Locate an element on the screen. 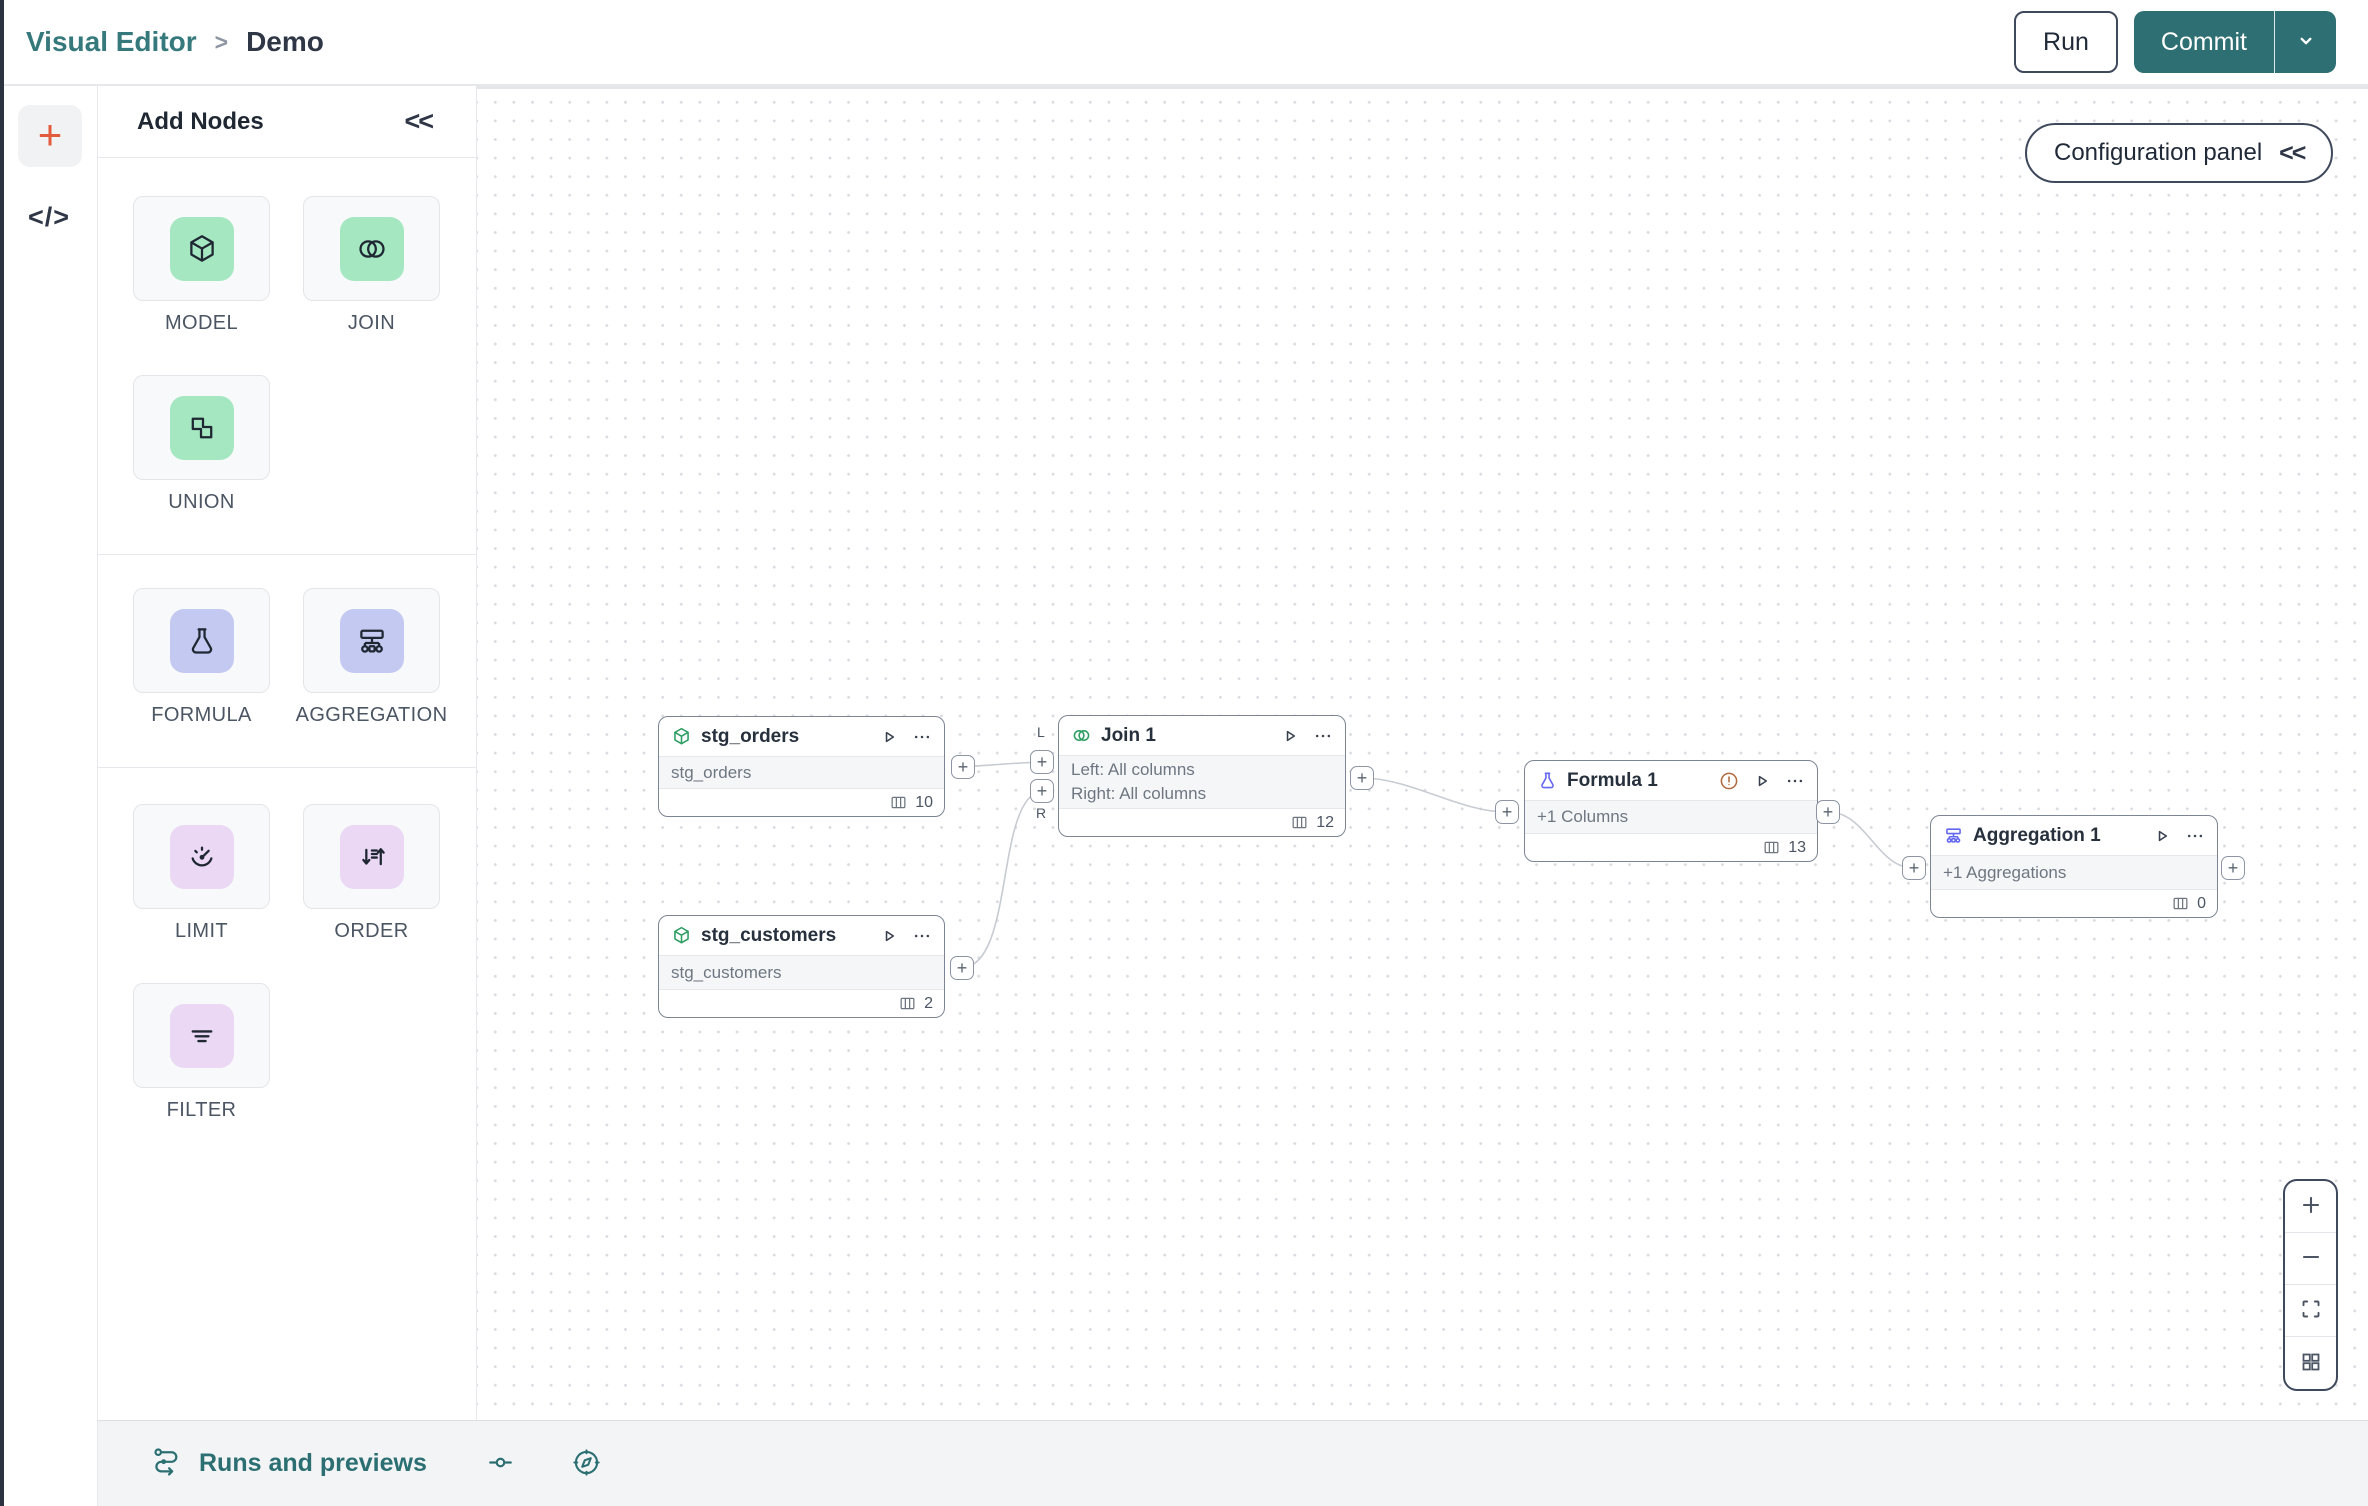 Image resolution: width=2368 pixels, height=1506 pixels. limit-card is located at coordinates (201, 856).